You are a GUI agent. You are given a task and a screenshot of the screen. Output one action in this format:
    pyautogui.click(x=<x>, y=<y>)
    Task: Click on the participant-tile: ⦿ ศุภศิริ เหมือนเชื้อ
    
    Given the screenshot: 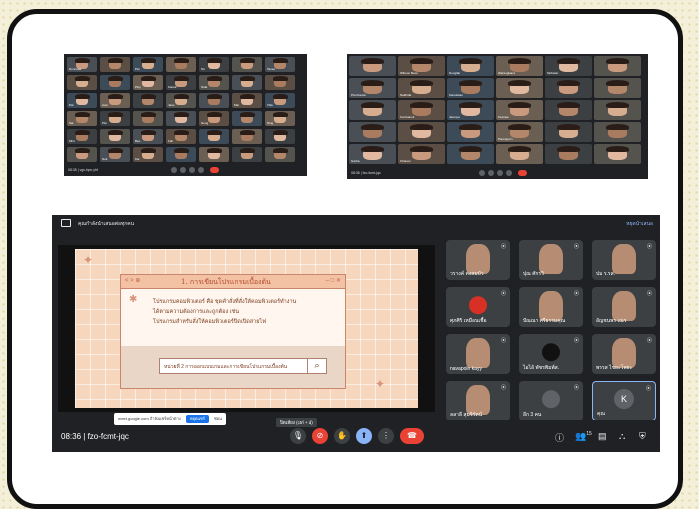 What is the action you would take?
    pyautogui.click(x=478, y=307)
    